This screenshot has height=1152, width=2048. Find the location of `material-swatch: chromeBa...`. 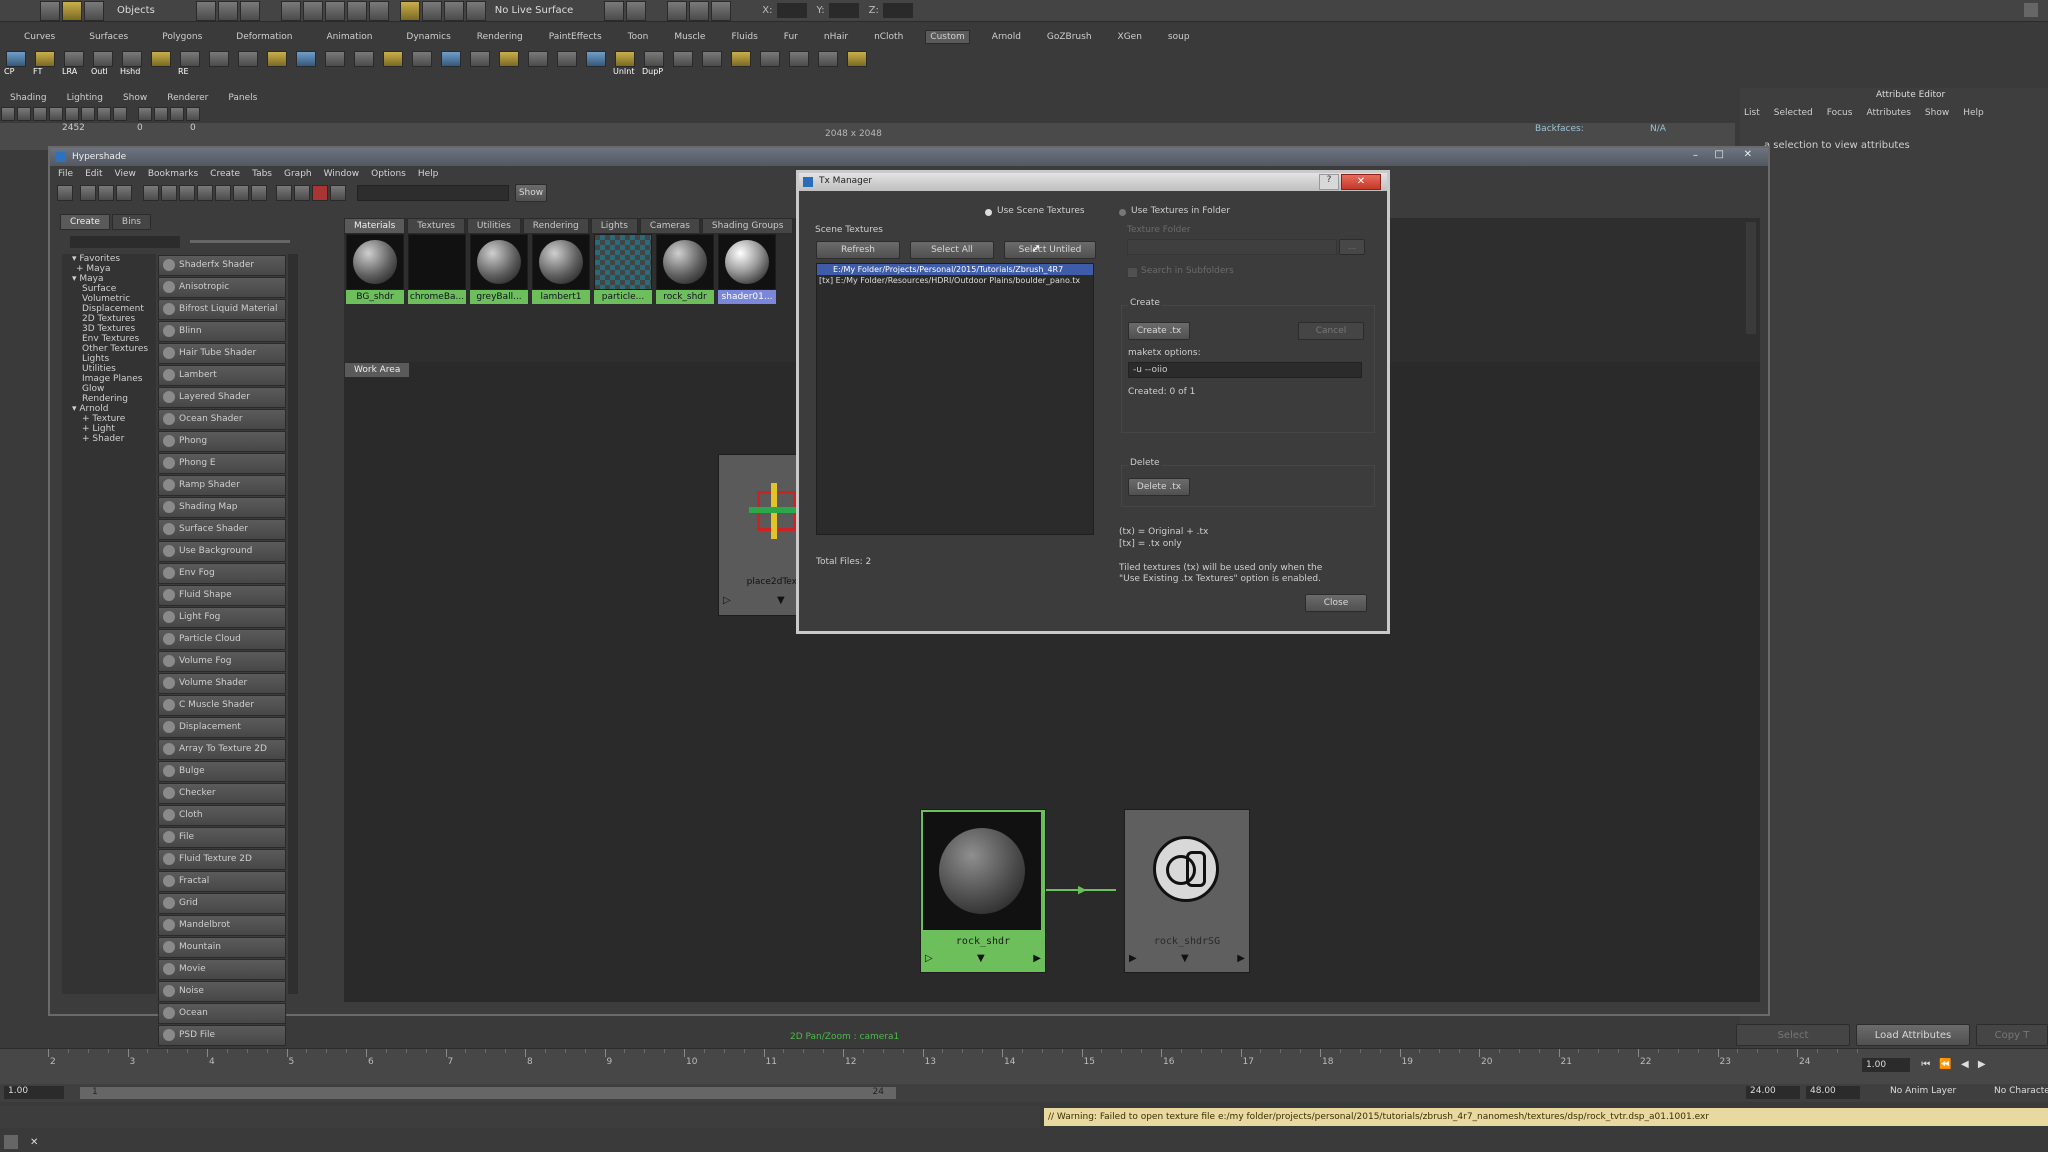

material-swatch: chromeBa... is located at coordinates (437, 269).